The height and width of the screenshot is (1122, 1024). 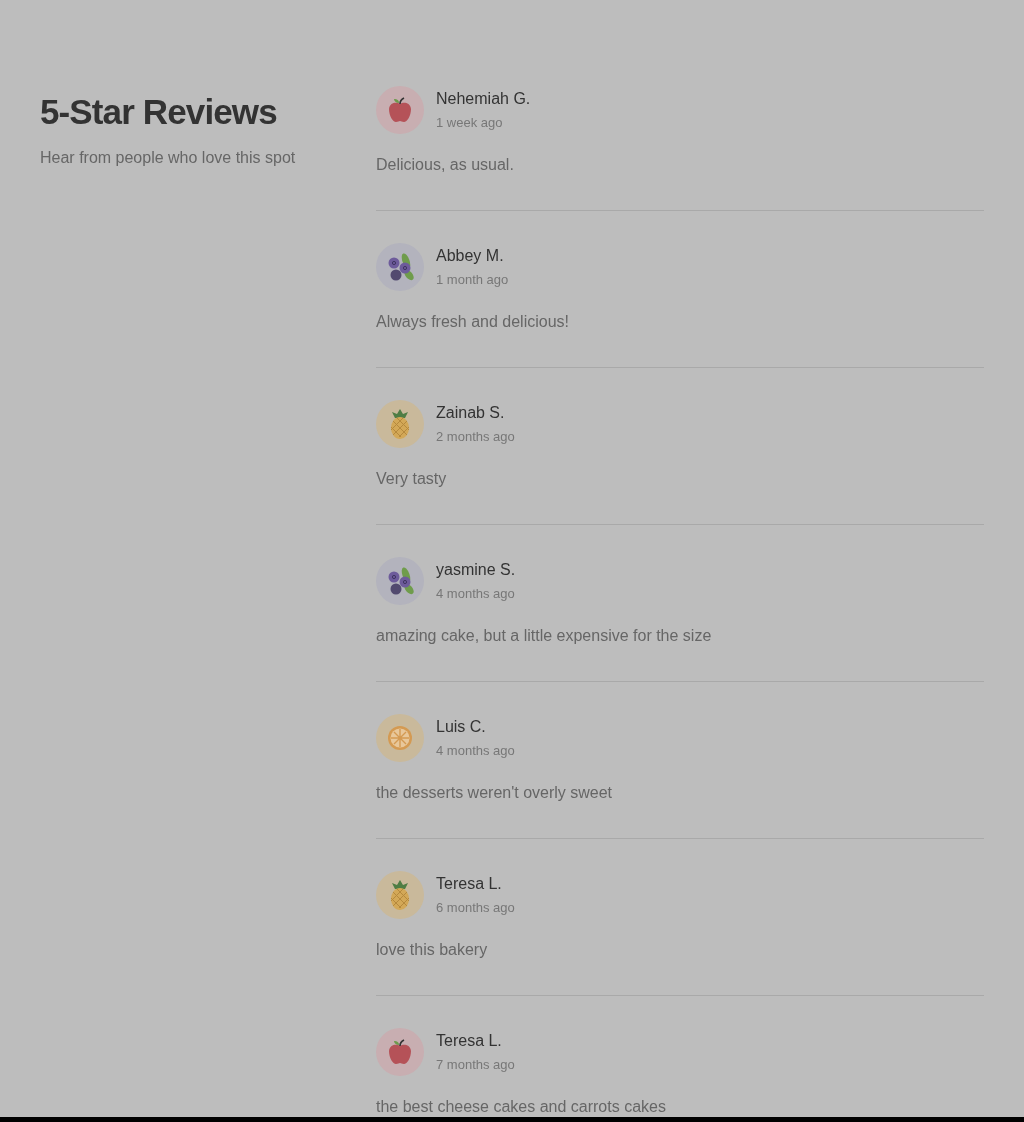 What do you see at coordinates (470, 123) in the screenshot?
I see `review-date: 1 week ago` at bounding box center [470, 123].